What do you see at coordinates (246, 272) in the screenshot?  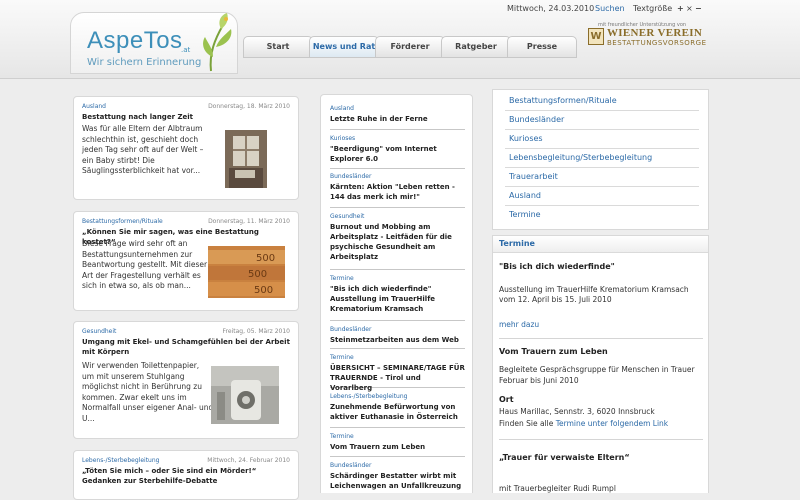 I see `article-image-banknotes: 500 500 500` at bounding box center [246, 272].